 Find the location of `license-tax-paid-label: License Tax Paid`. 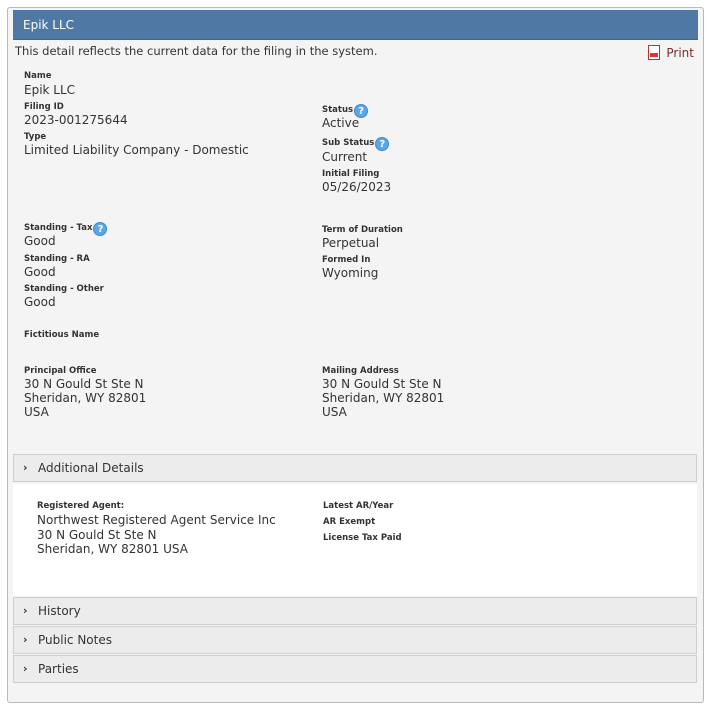

license-tax-paid-label: License Tax Paid is located at coordinates (362, 538).